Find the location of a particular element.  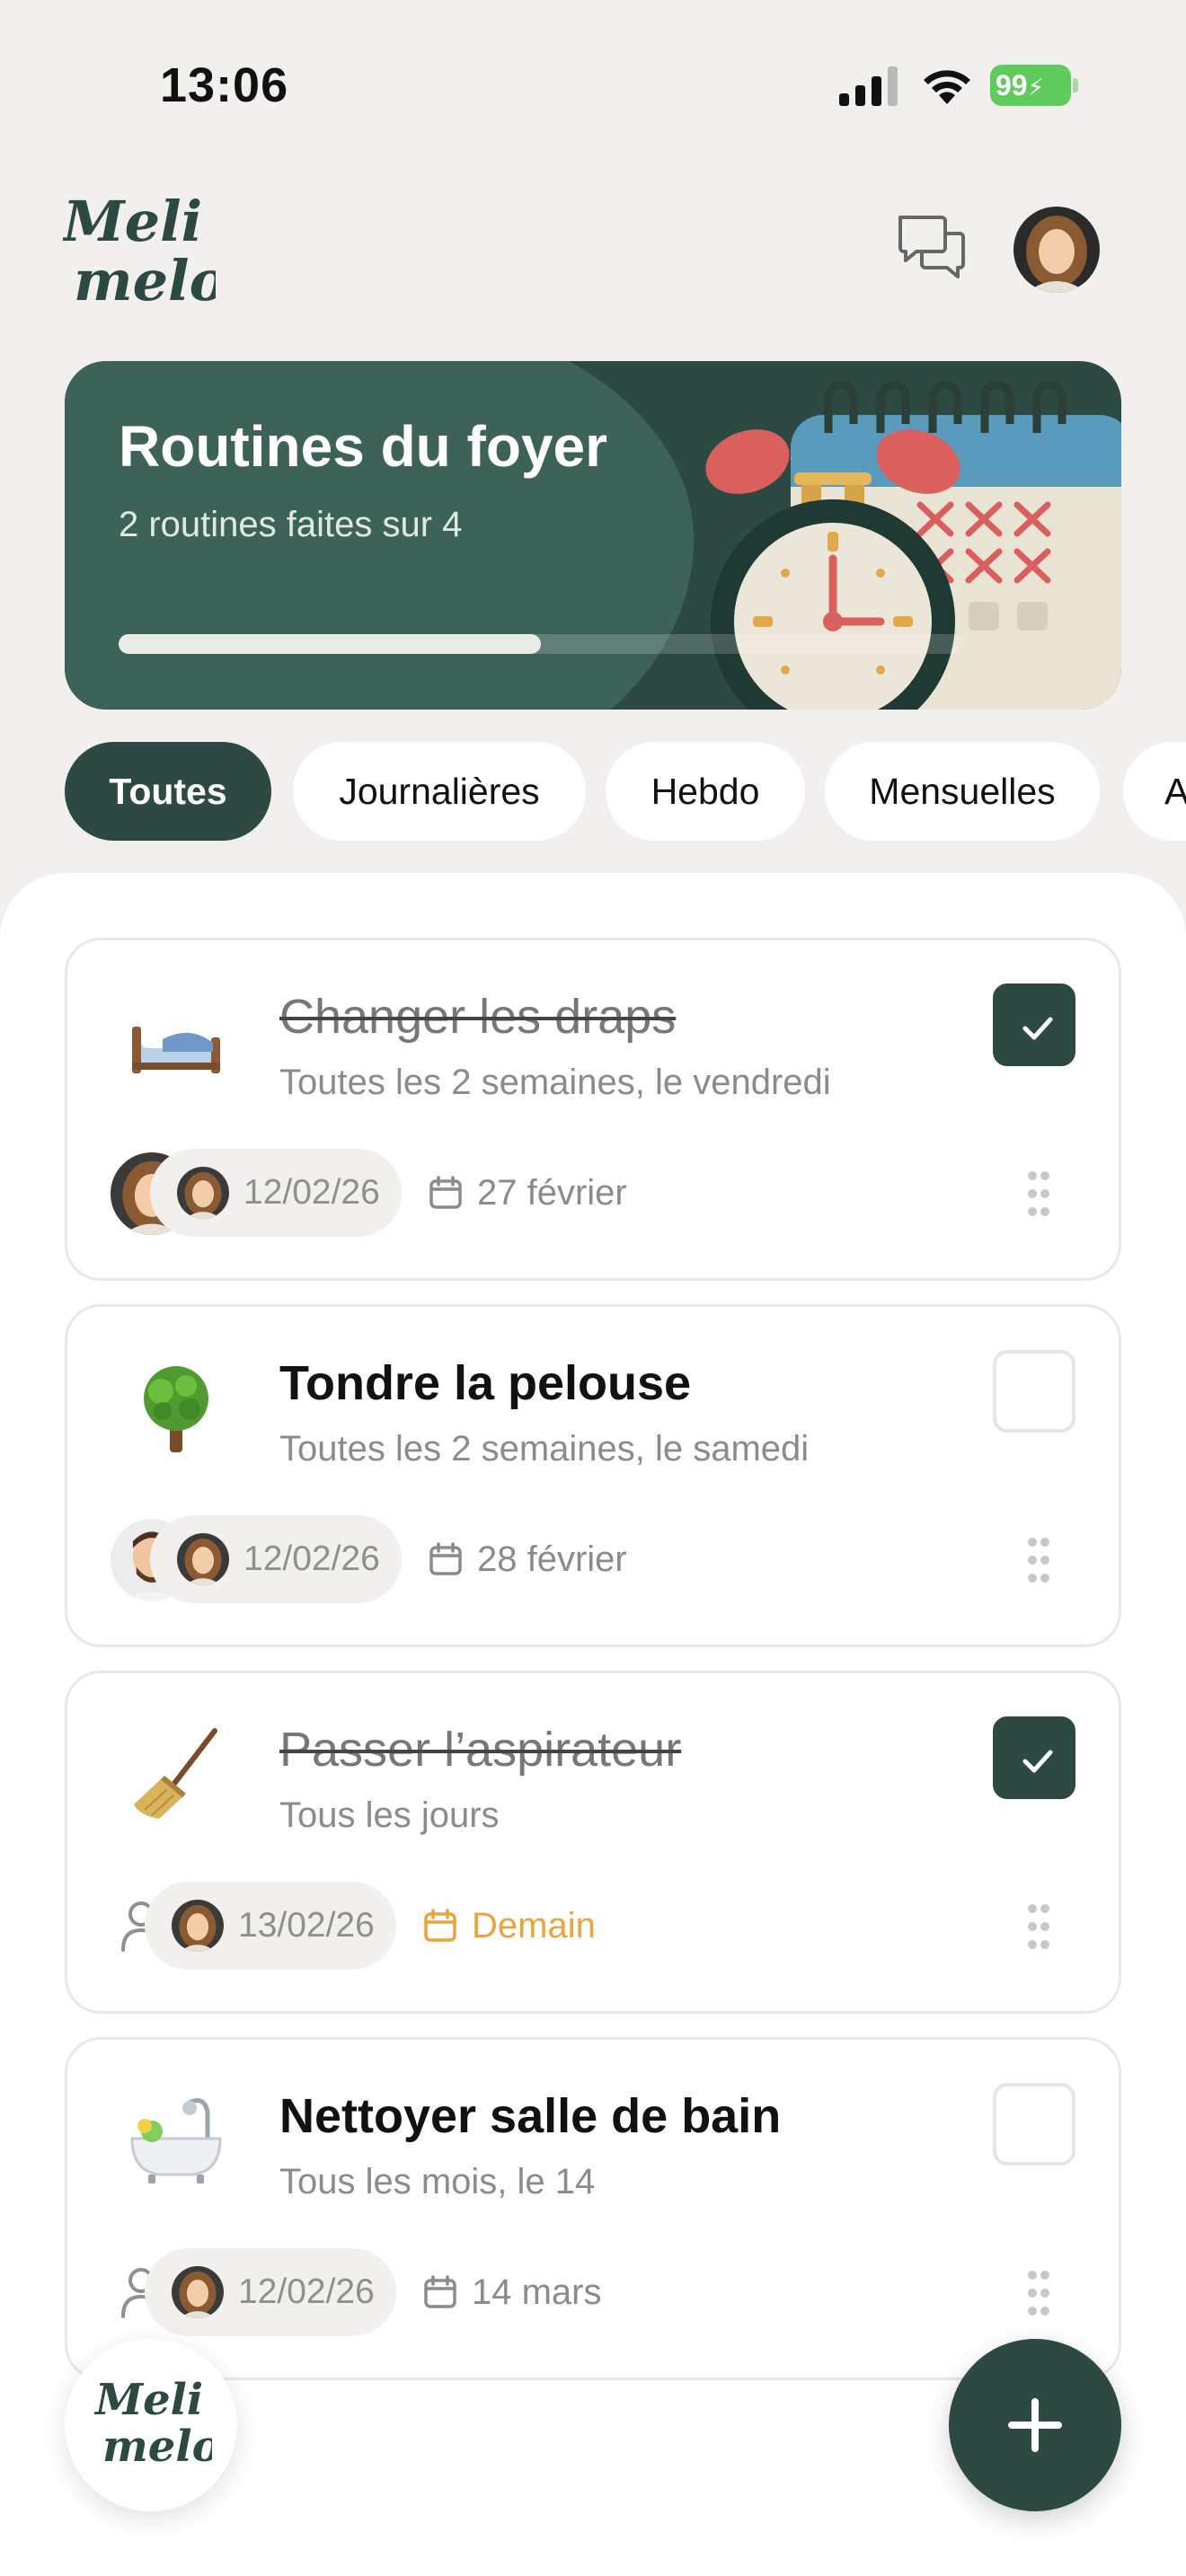

last-done-date: 13/02/26 is located at coordinates (306, 1925).